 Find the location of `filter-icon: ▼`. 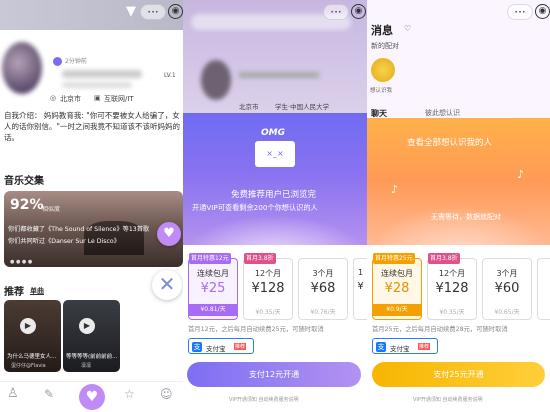

filter-icon: ▼ is located at coordinates (131, 11).